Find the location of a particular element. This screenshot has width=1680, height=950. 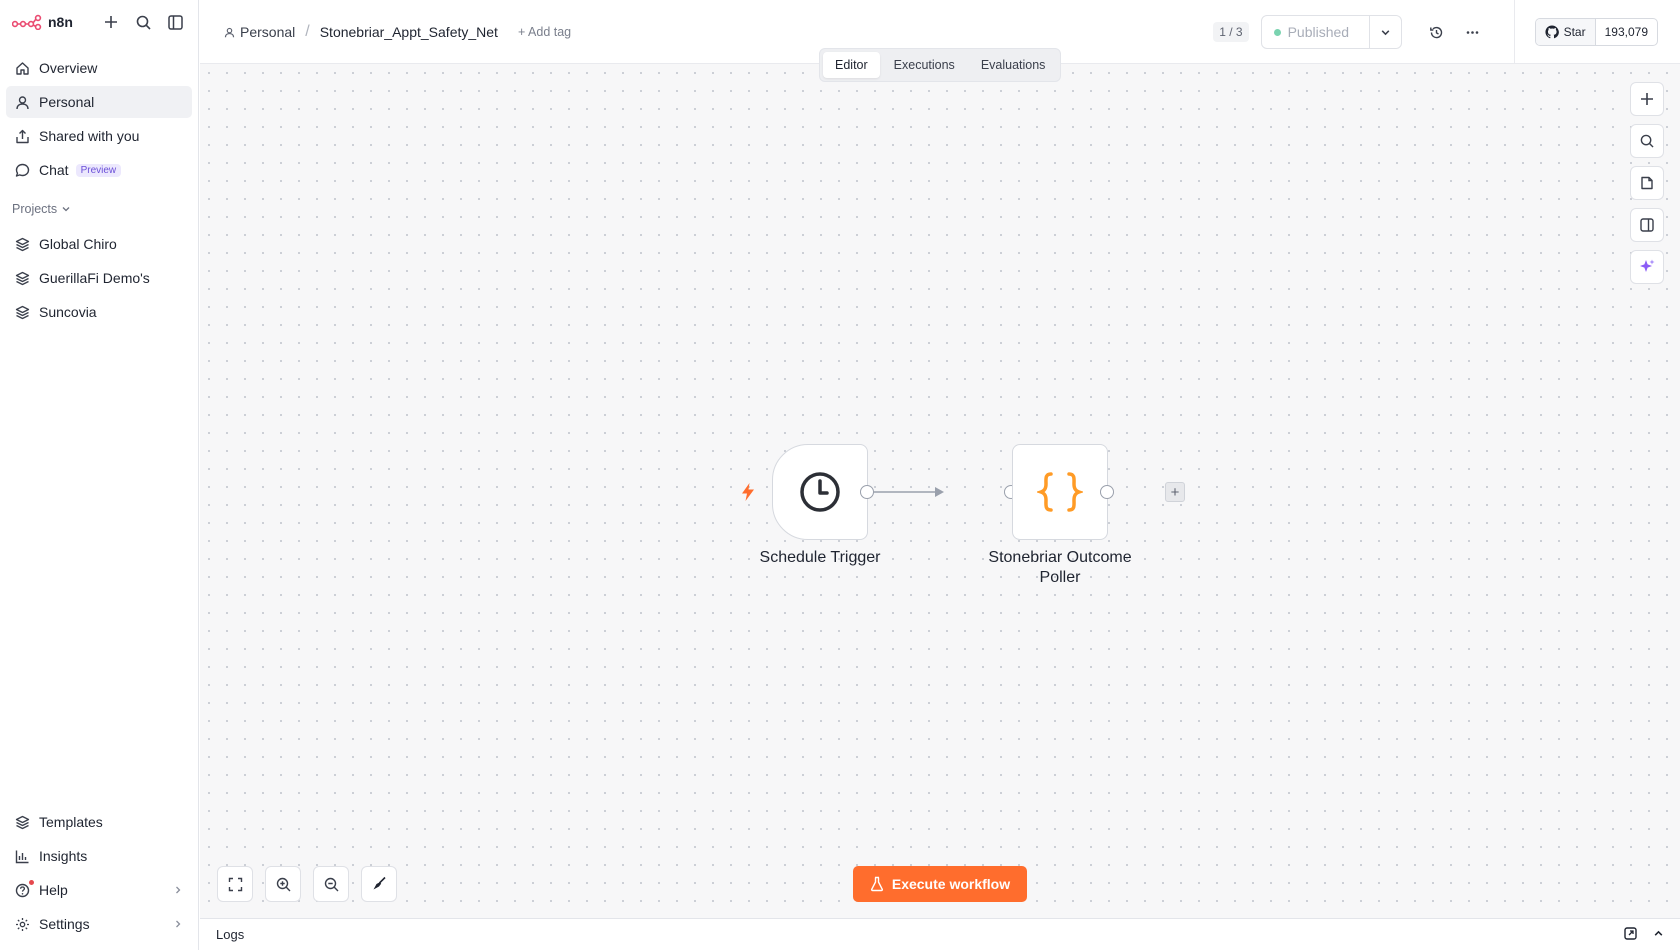

project-label: Suncovia is located at coordinates (68, 312).